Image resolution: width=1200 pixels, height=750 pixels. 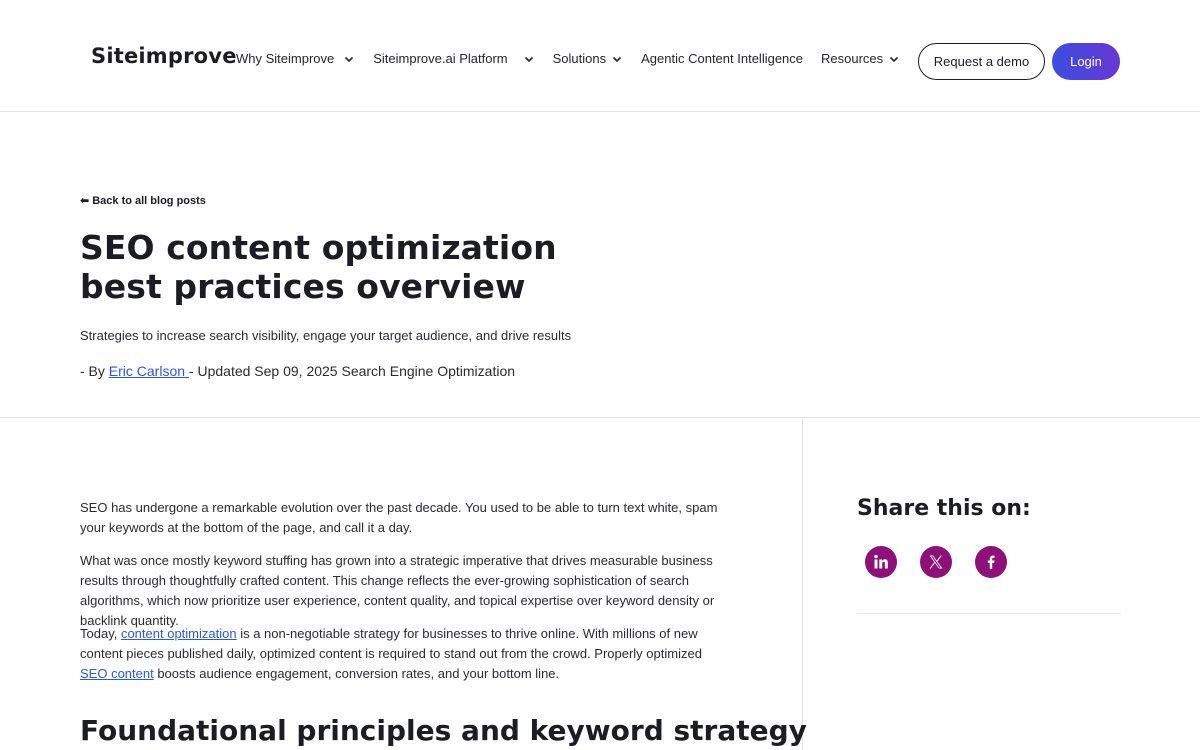 What do you see at coordinates (981, 61) in the screenshot?
I see `request-demo-button: Request a demo` at bounding box center [981, 61].